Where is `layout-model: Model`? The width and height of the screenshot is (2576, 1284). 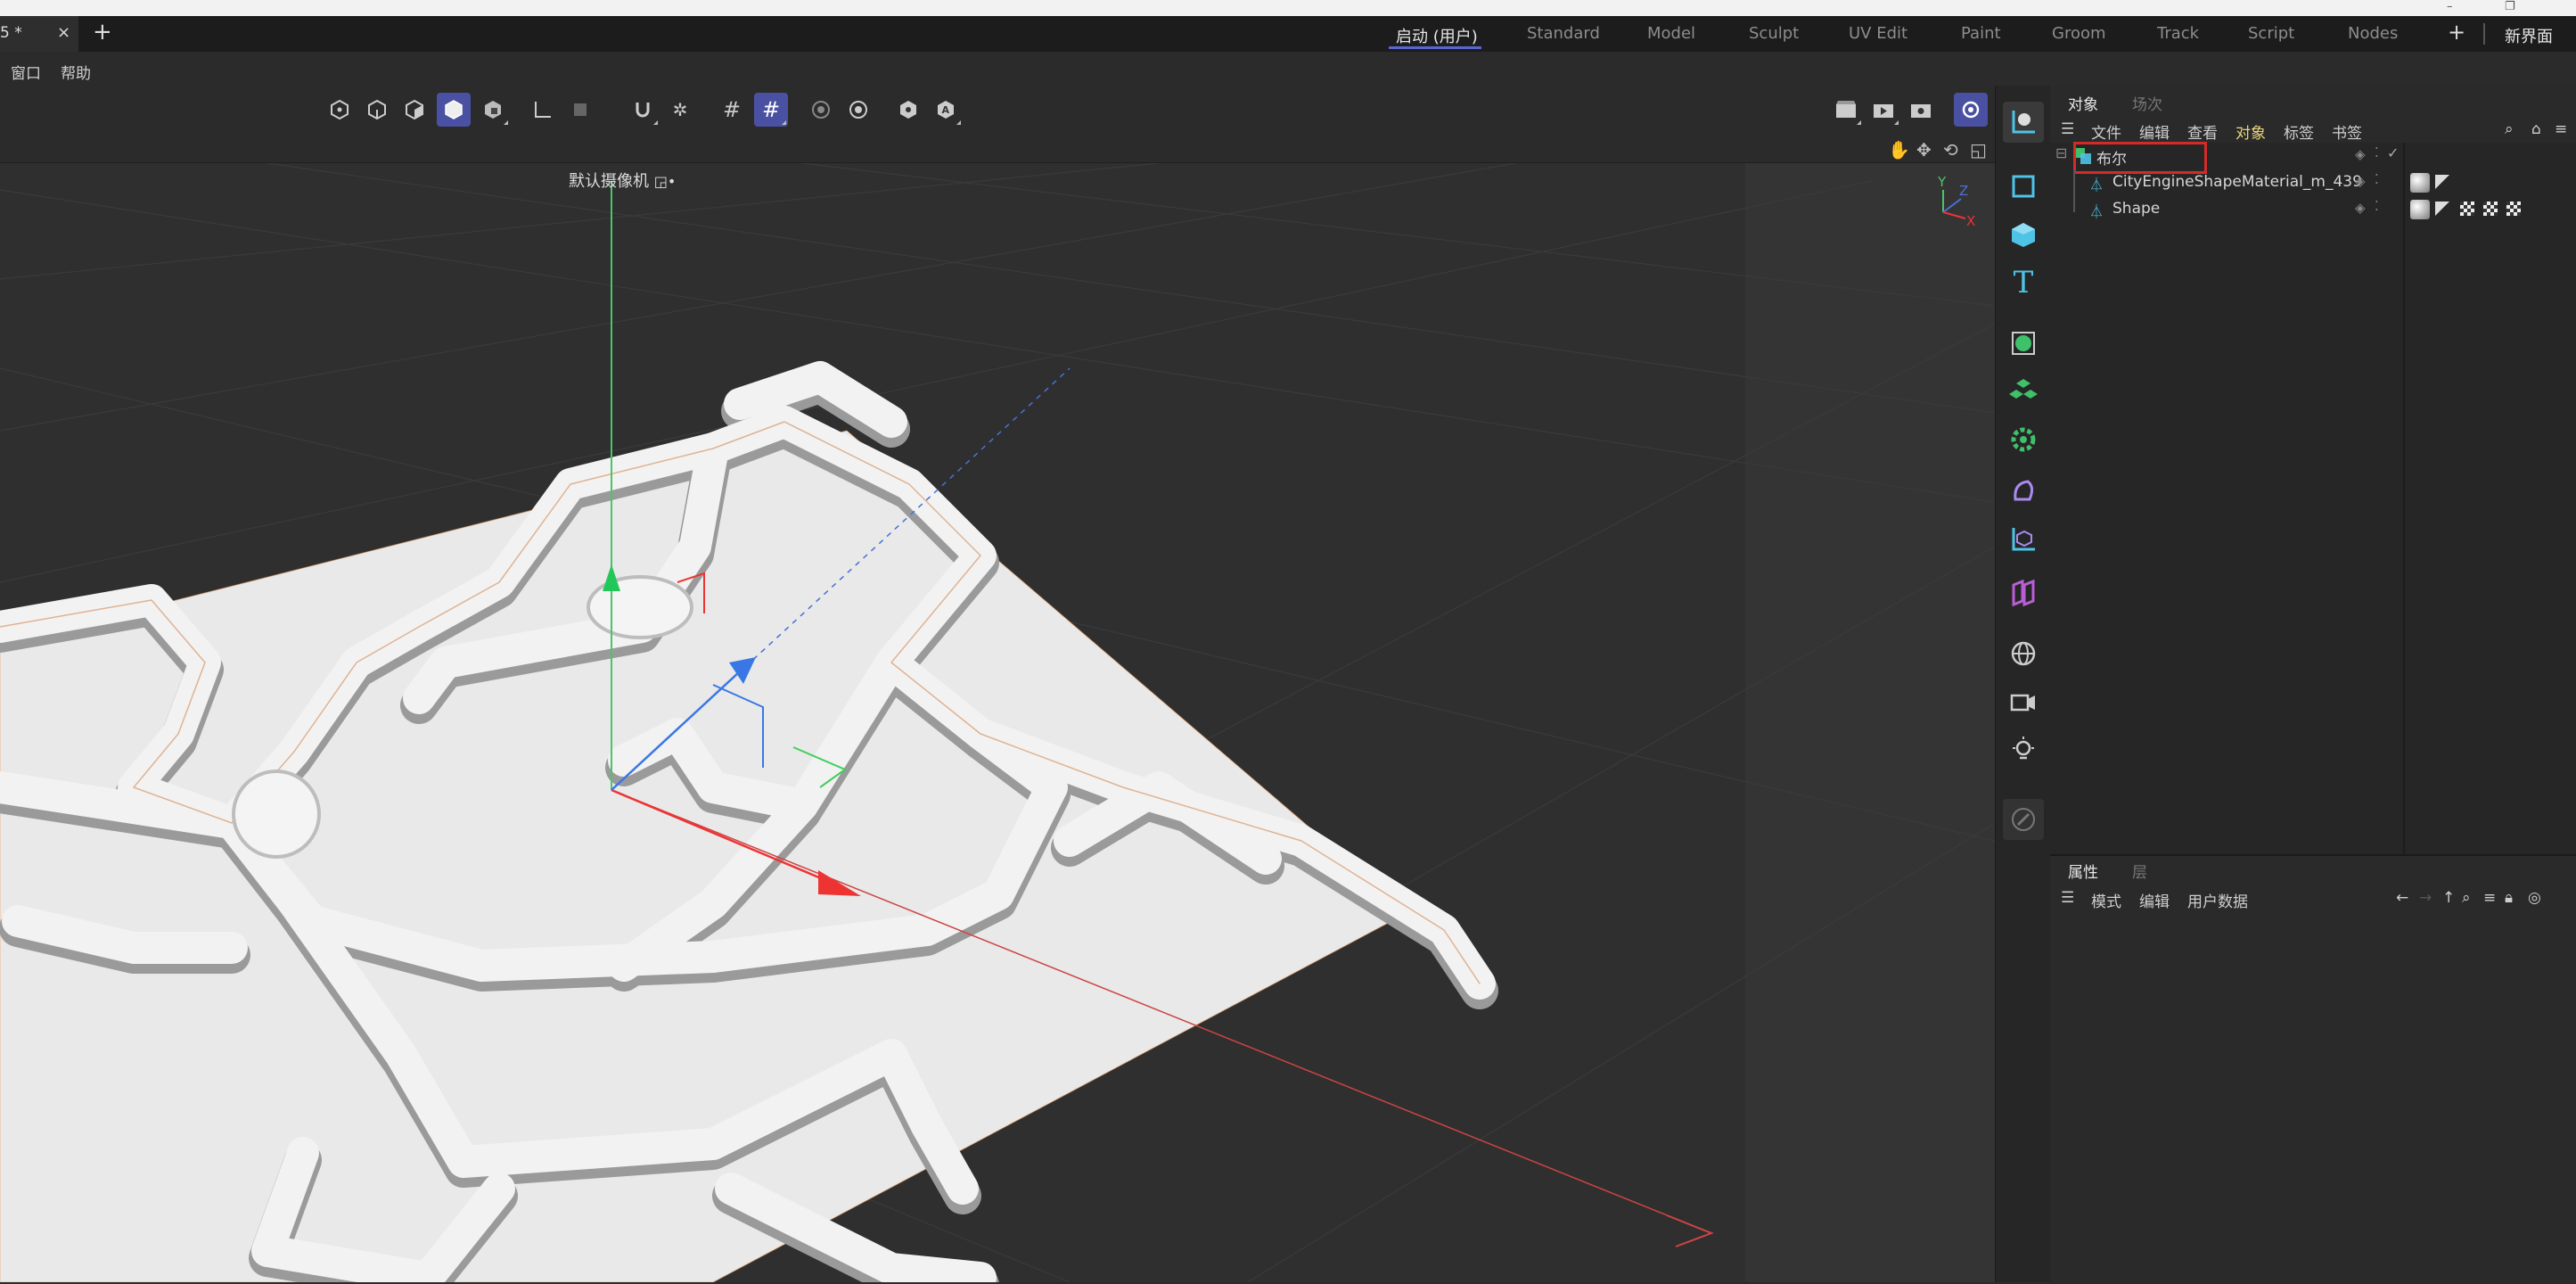 layout-model: Model is located at coordinates (1671, 33).